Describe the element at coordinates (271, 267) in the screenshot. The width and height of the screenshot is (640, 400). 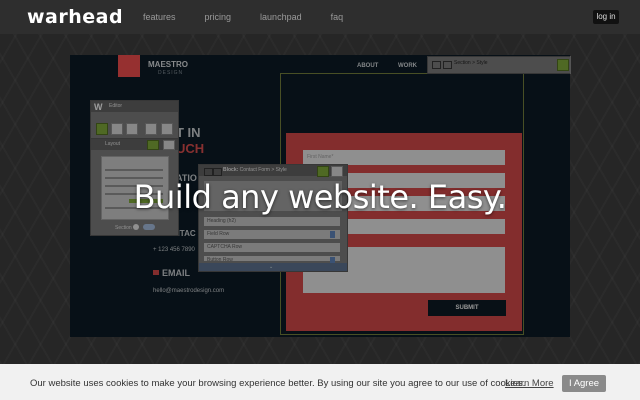
I see `chevron-down-icon: ⌄` at that location.